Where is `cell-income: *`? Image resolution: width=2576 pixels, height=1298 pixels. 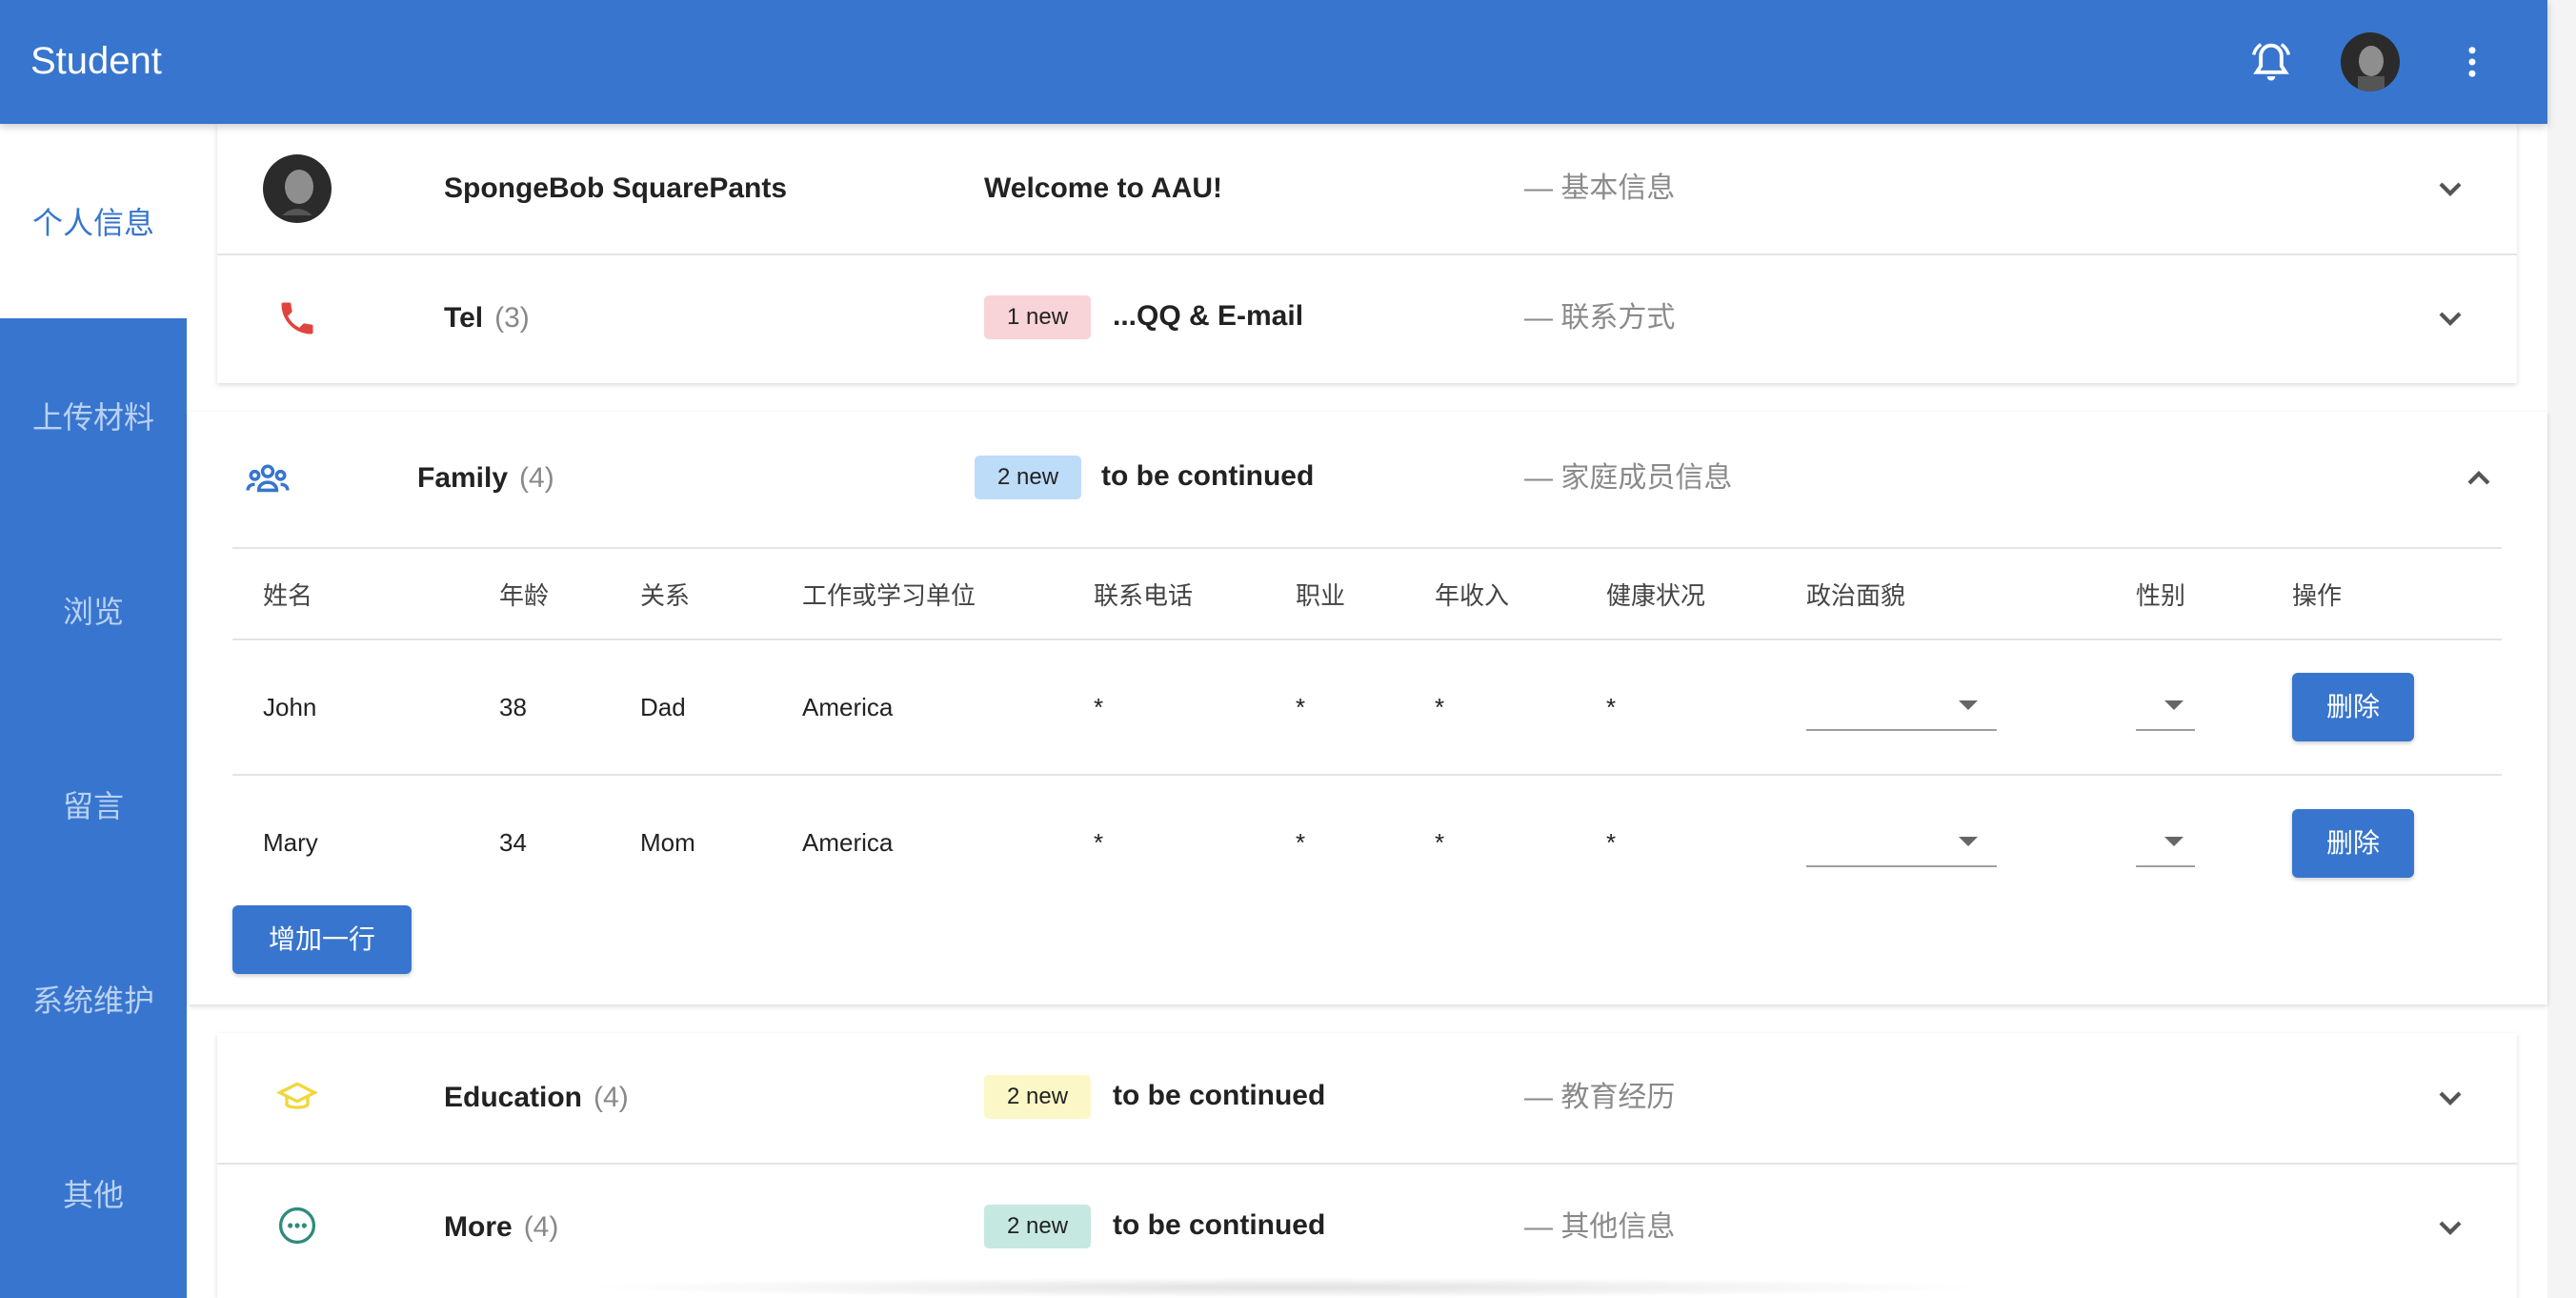
cell-income: * is located at coordinates (1440, 842).